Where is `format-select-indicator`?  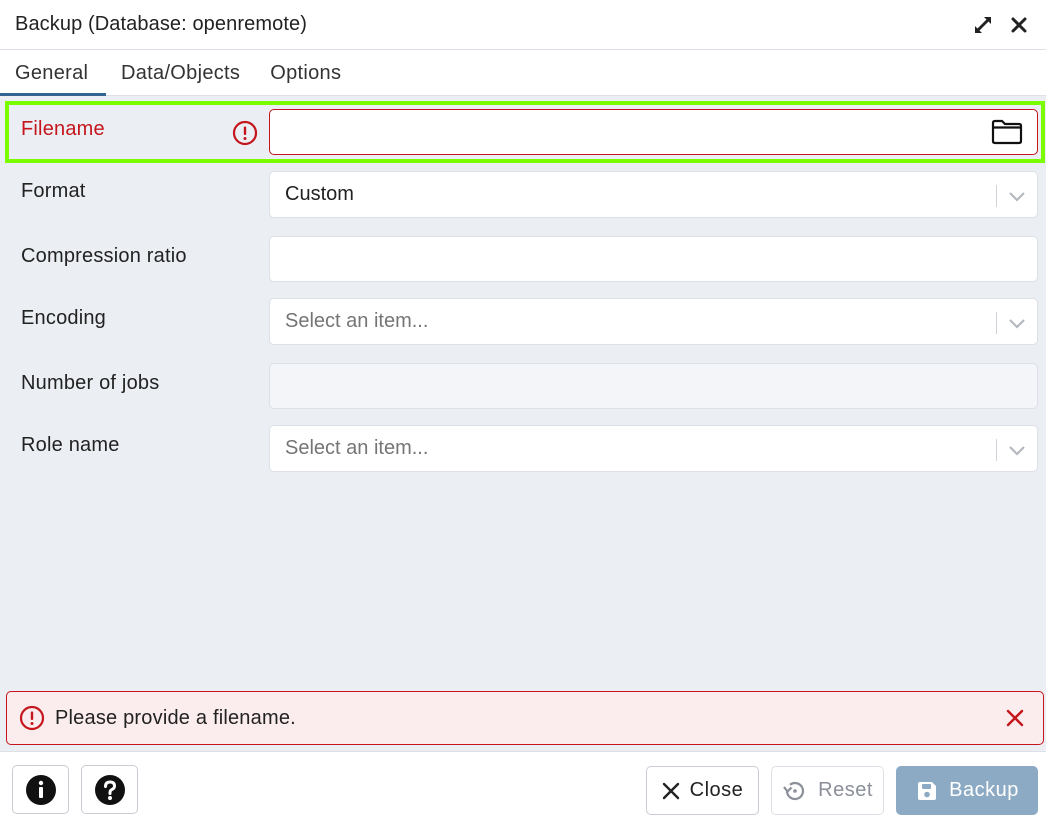 format-select-indicator is located at coordinates (1011, 196).